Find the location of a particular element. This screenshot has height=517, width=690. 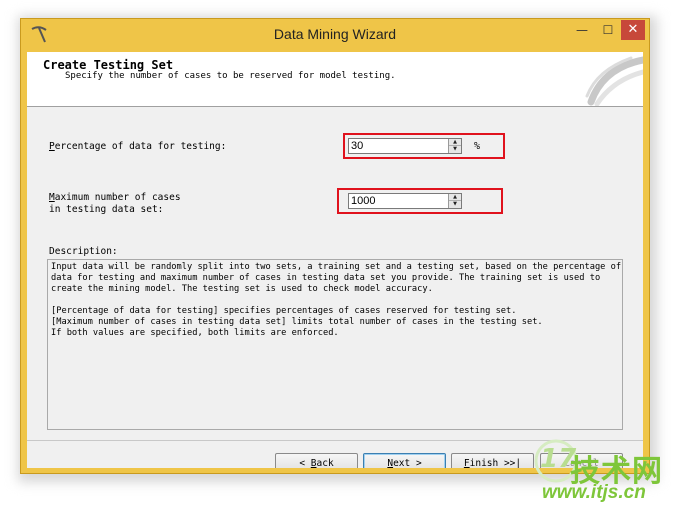

back-button: < Back is located at coordinates (316, 460).